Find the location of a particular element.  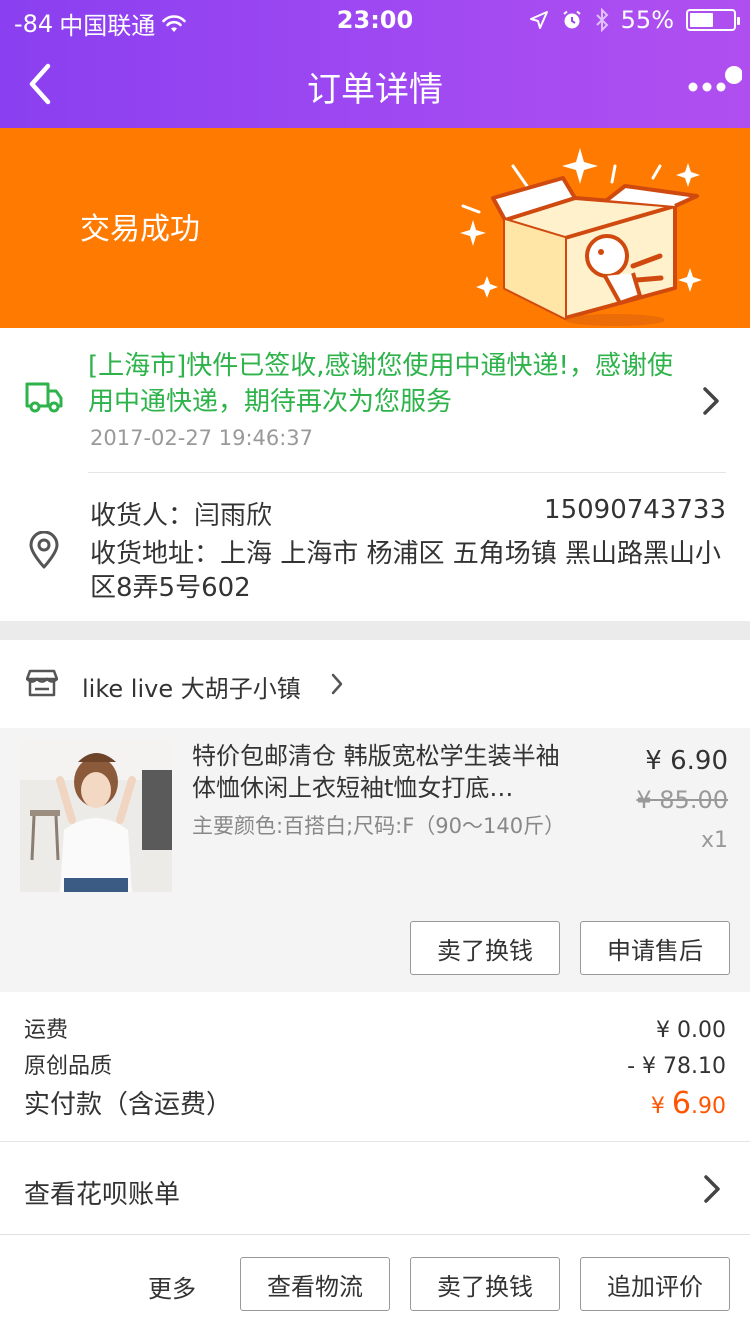

logistics-time: 2017-02-27 19:46:37 is located at coordinates (202, 438).